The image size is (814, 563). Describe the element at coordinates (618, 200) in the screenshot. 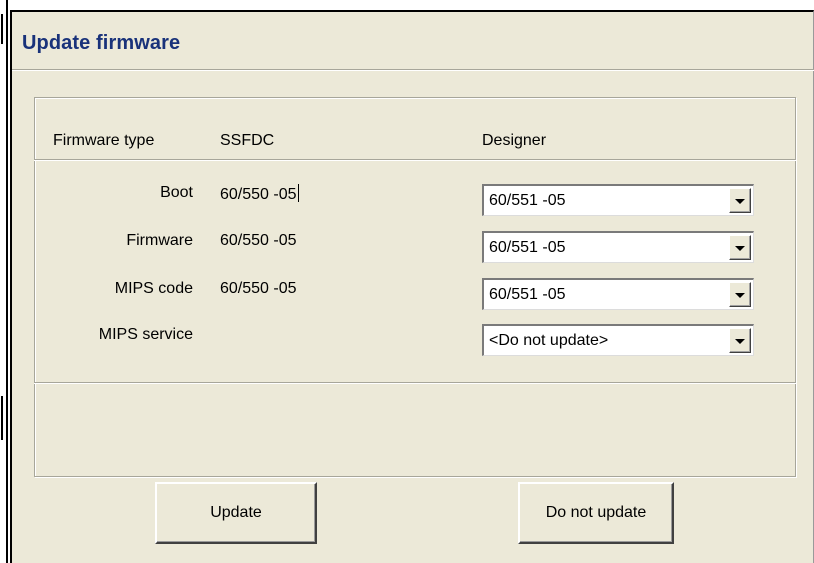

I see `designer-select-boot: 60/551 -05` at that location.